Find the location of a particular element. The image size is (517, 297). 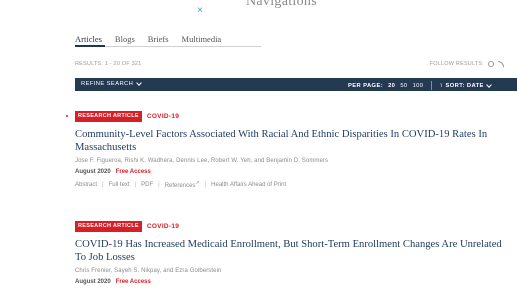

refine-search-button: REFINE SEARCH is located at coordinates (112, 83).